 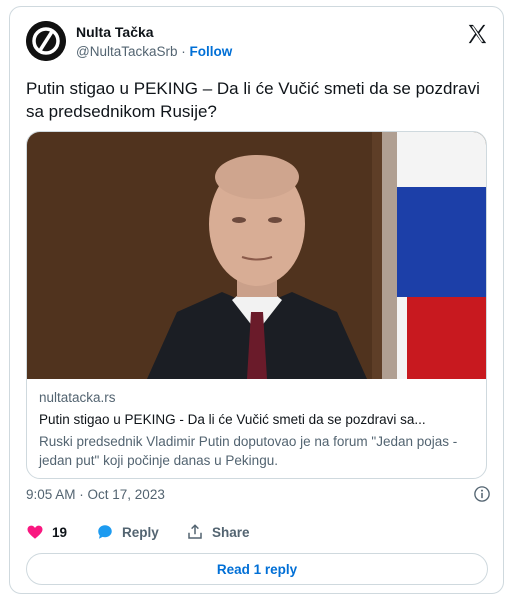 What do you see at coordinates (257, 569) in the screenshot?
I see `read-replies-button: Read 1 reply` at bounding box center [257, 569].